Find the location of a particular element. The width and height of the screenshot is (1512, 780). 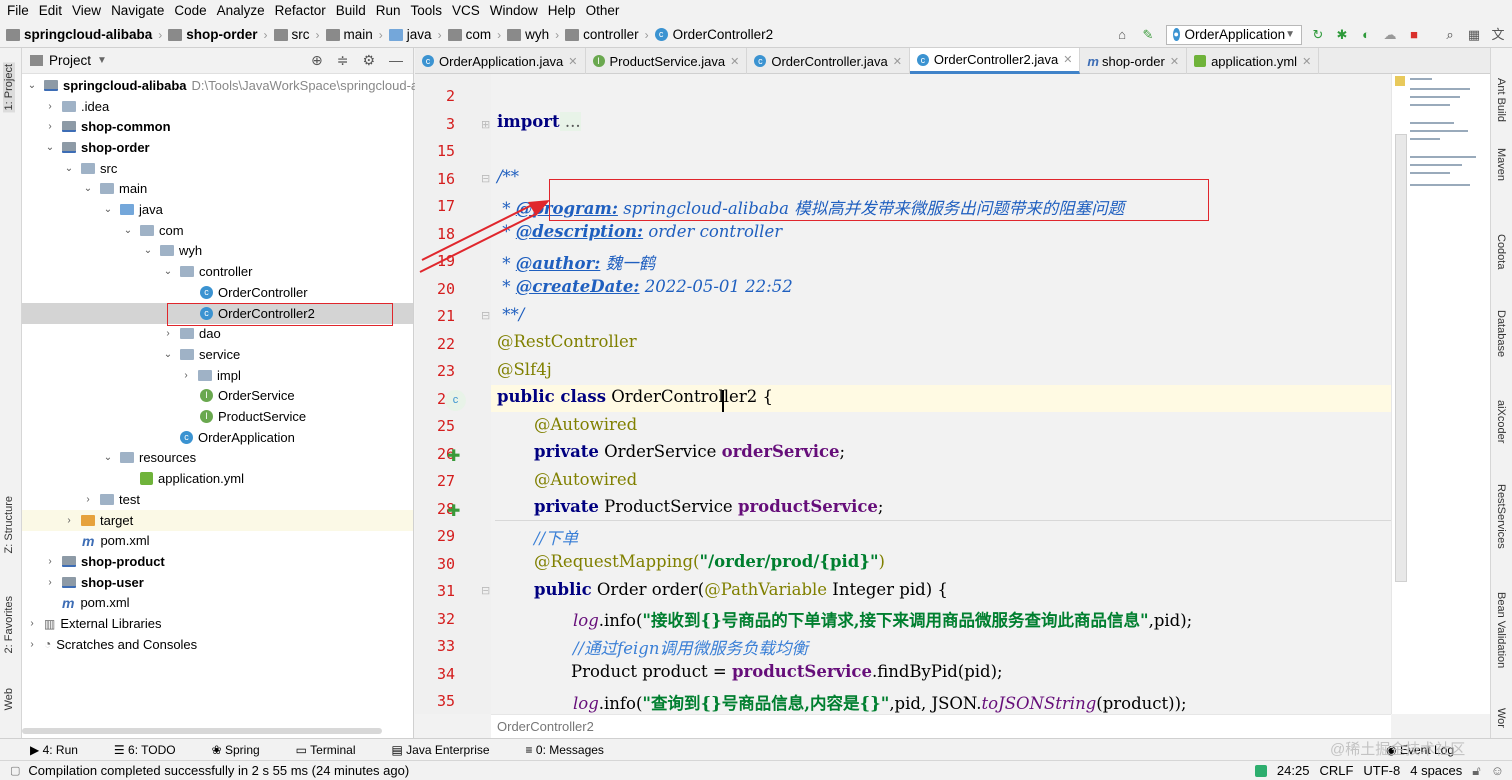

search-icon: ⌕ is located at coordinates (1450, 35).